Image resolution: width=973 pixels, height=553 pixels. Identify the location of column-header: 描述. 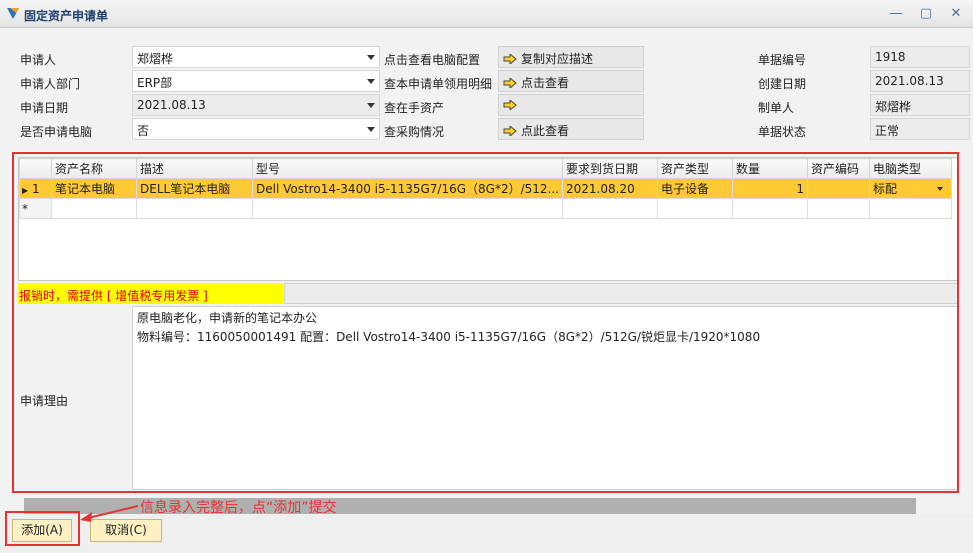
(194, 168).